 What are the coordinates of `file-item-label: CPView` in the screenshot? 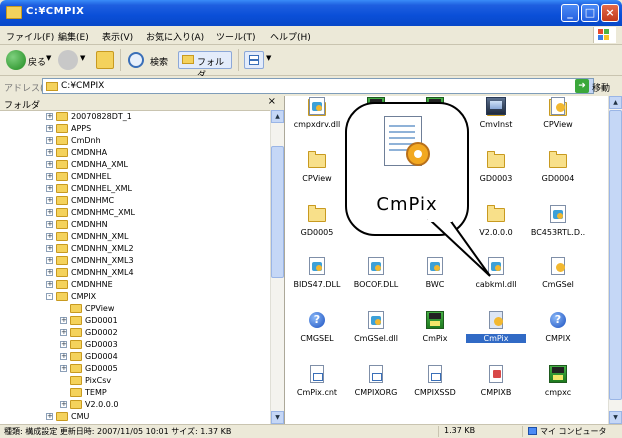 It's located at (317, 178).